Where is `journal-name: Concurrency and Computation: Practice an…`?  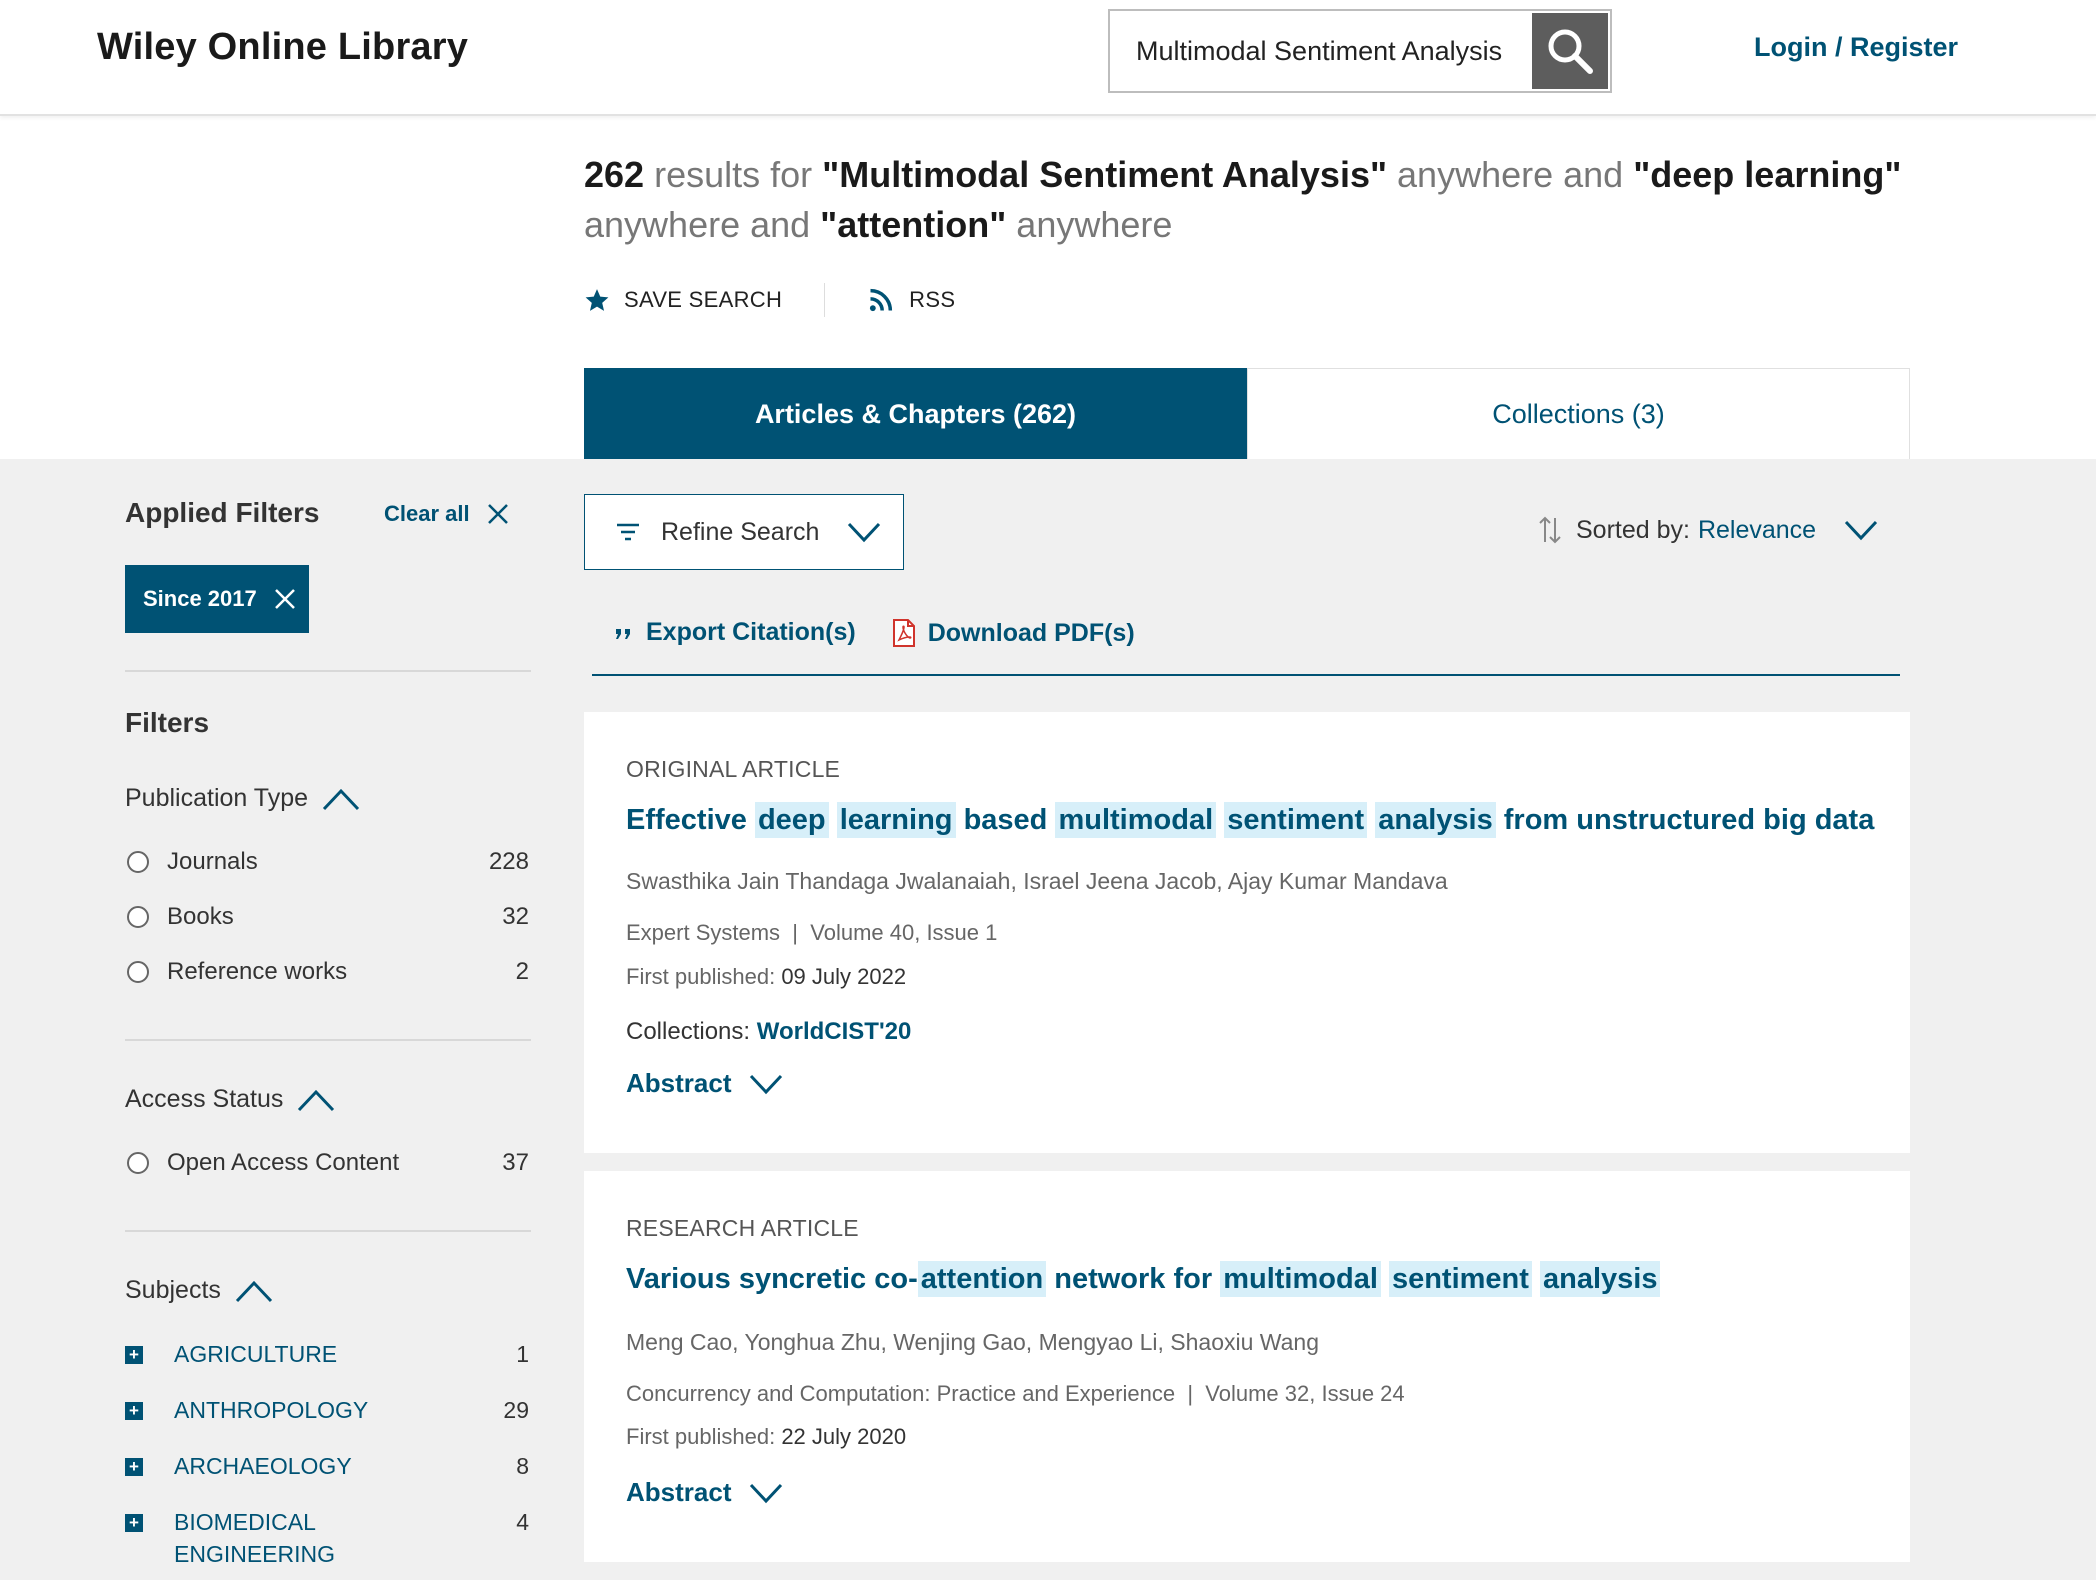 journal-name: Concurrency and Computation: Practice an… is located at coordinates (900, 1393).